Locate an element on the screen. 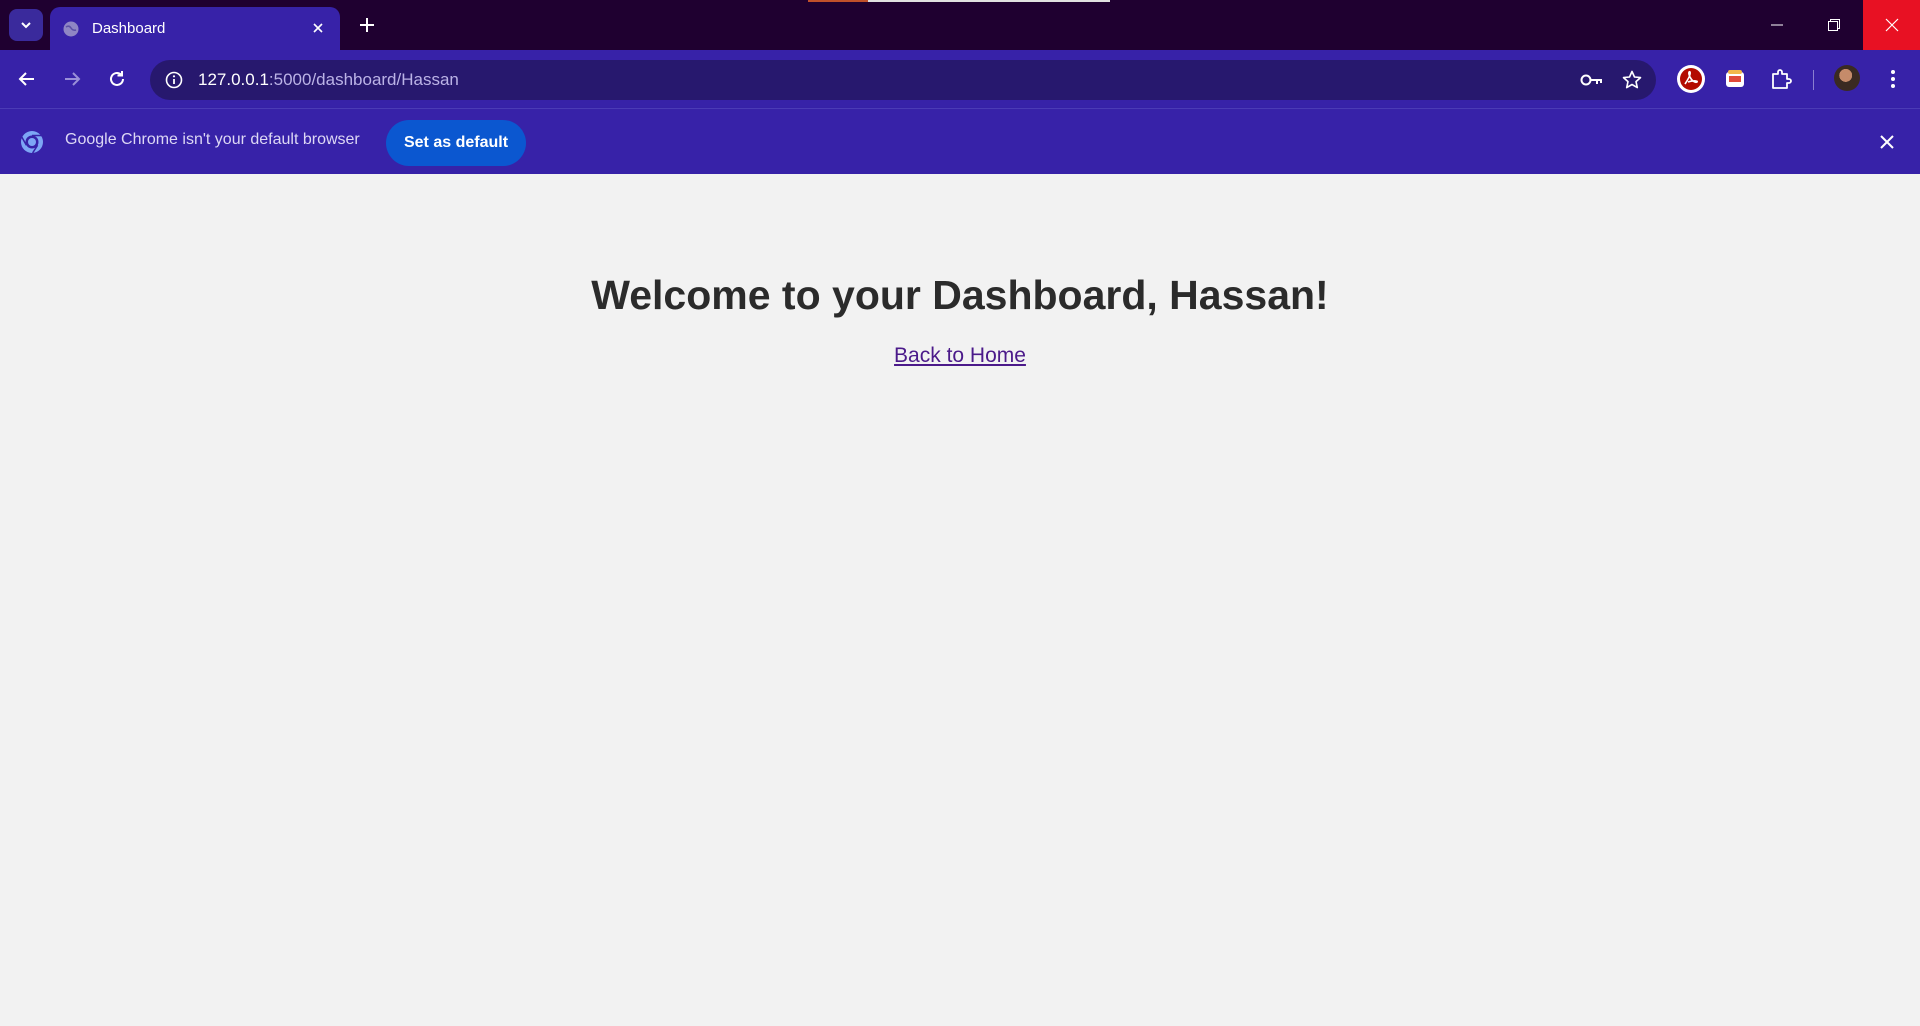 This screenshot has width=1920, height=1026. chevron-down-icon is located at coordinates (26, 25).